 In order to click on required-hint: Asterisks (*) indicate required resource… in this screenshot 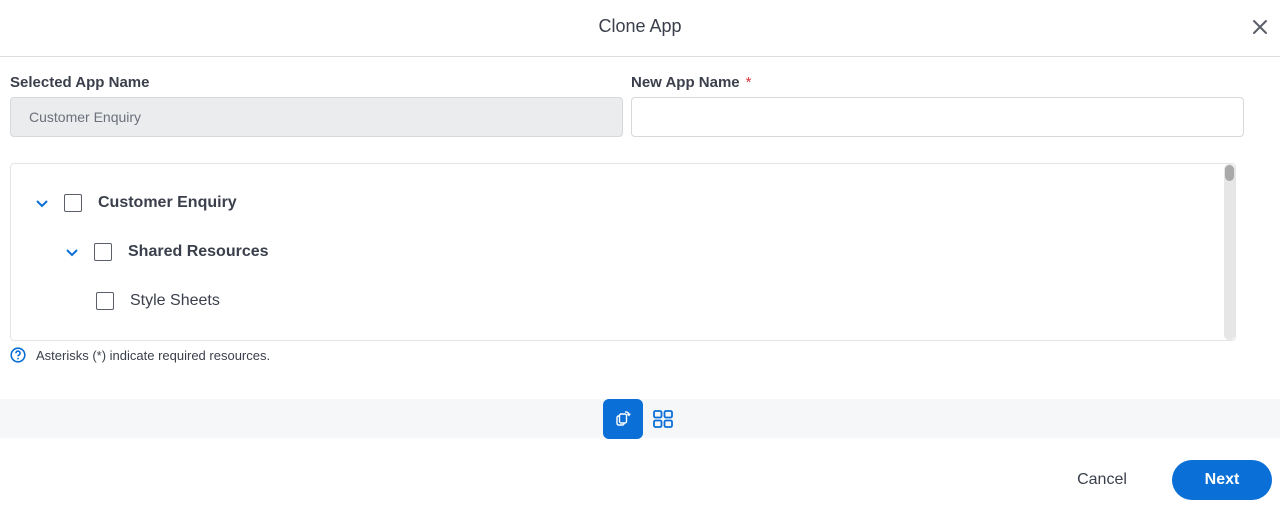, I will do `click(140, 355)`.